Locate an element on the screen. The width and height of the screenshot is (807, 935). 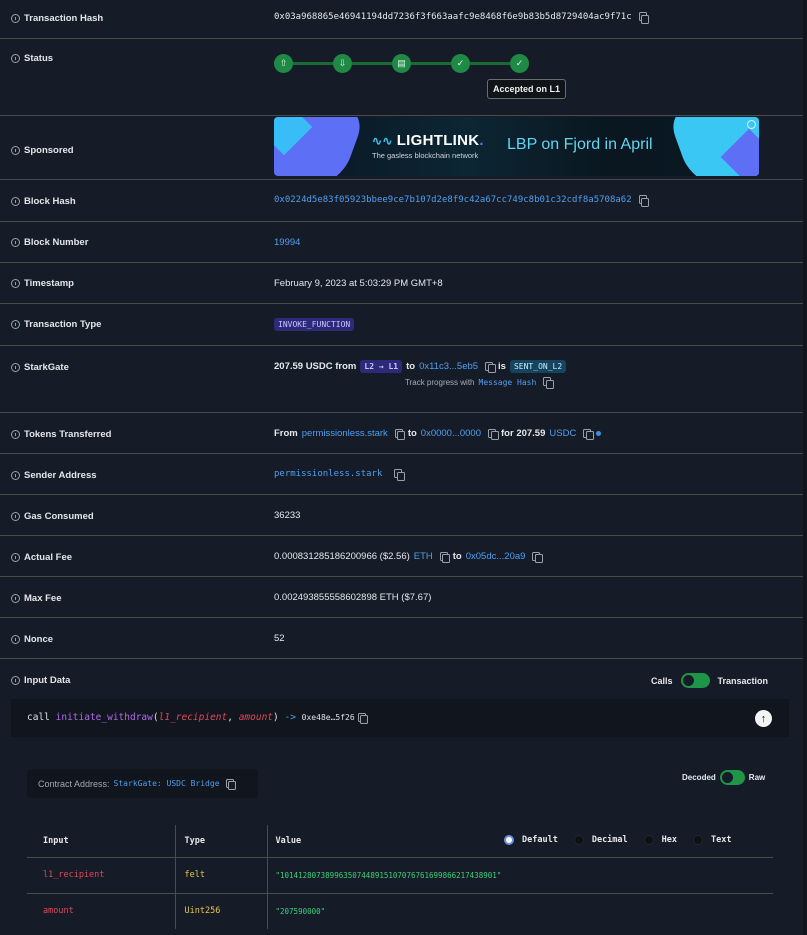
decoded-raw-toggle-group: Decoded Raw is located at coordinates (723, 777).